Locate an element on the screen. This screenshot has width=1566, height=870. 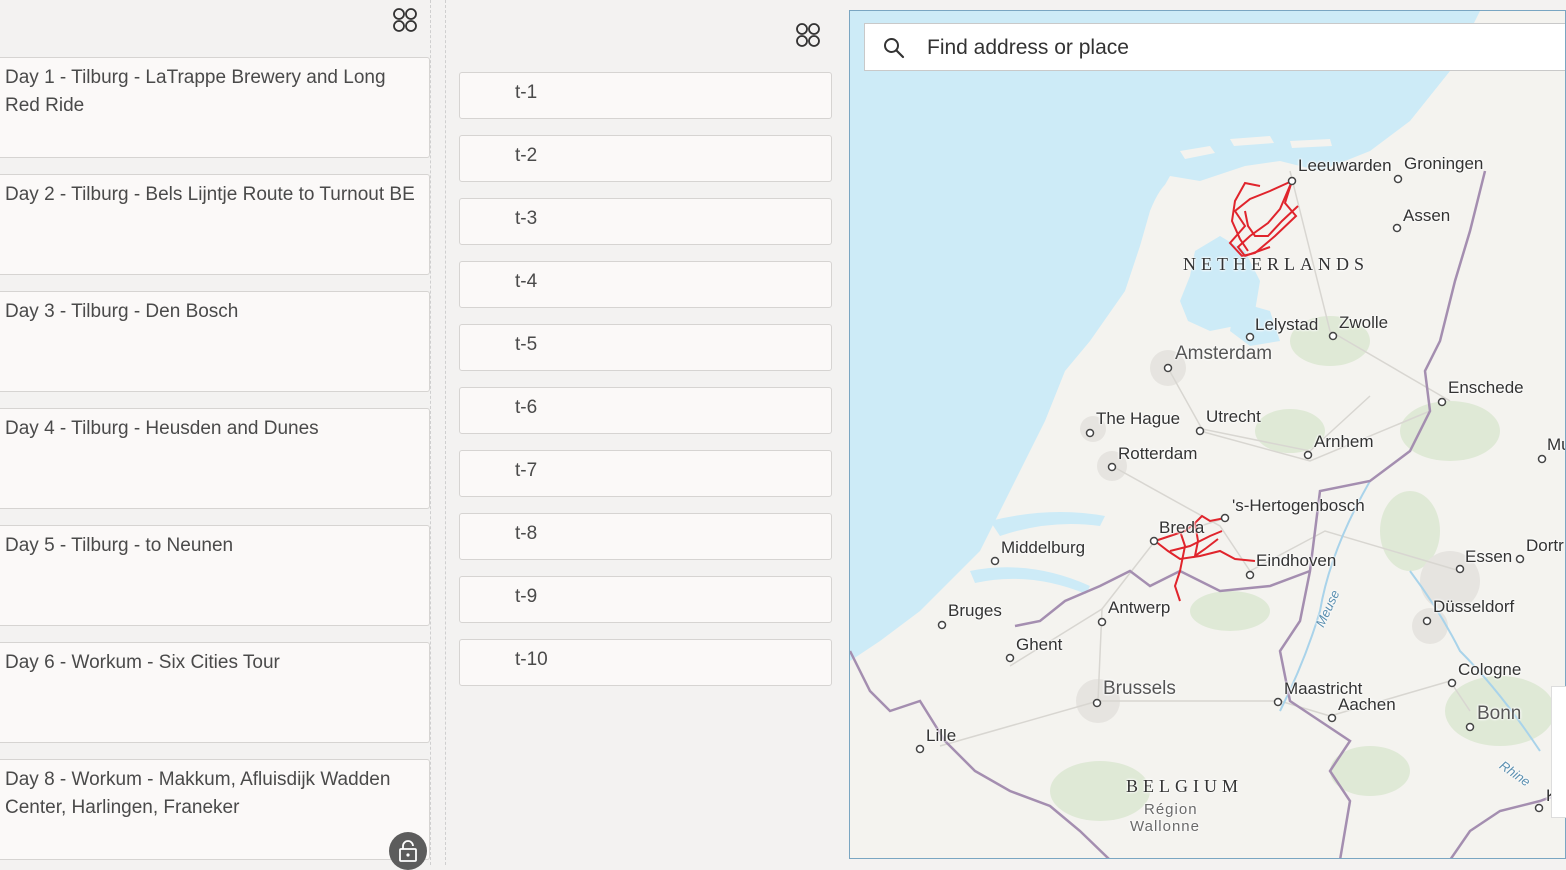
map-zoom-controls is located at coordinates (1558, 752).